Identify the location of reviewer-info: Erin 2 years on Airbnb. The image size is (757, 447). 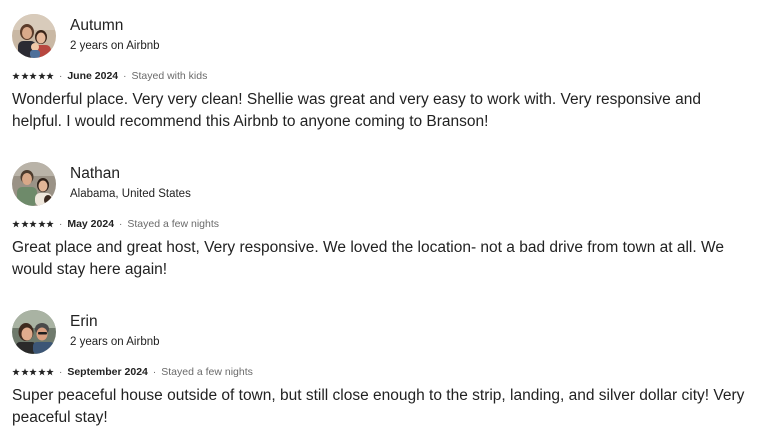
(115, 331).